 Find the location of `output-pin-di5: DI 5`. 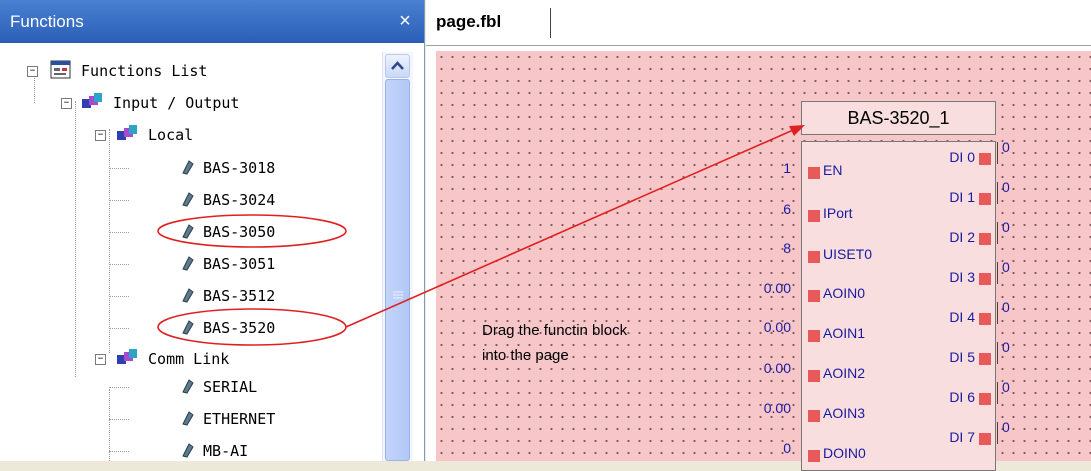

output-pin-di5: DI 5 is located at coordinates (946, 358).